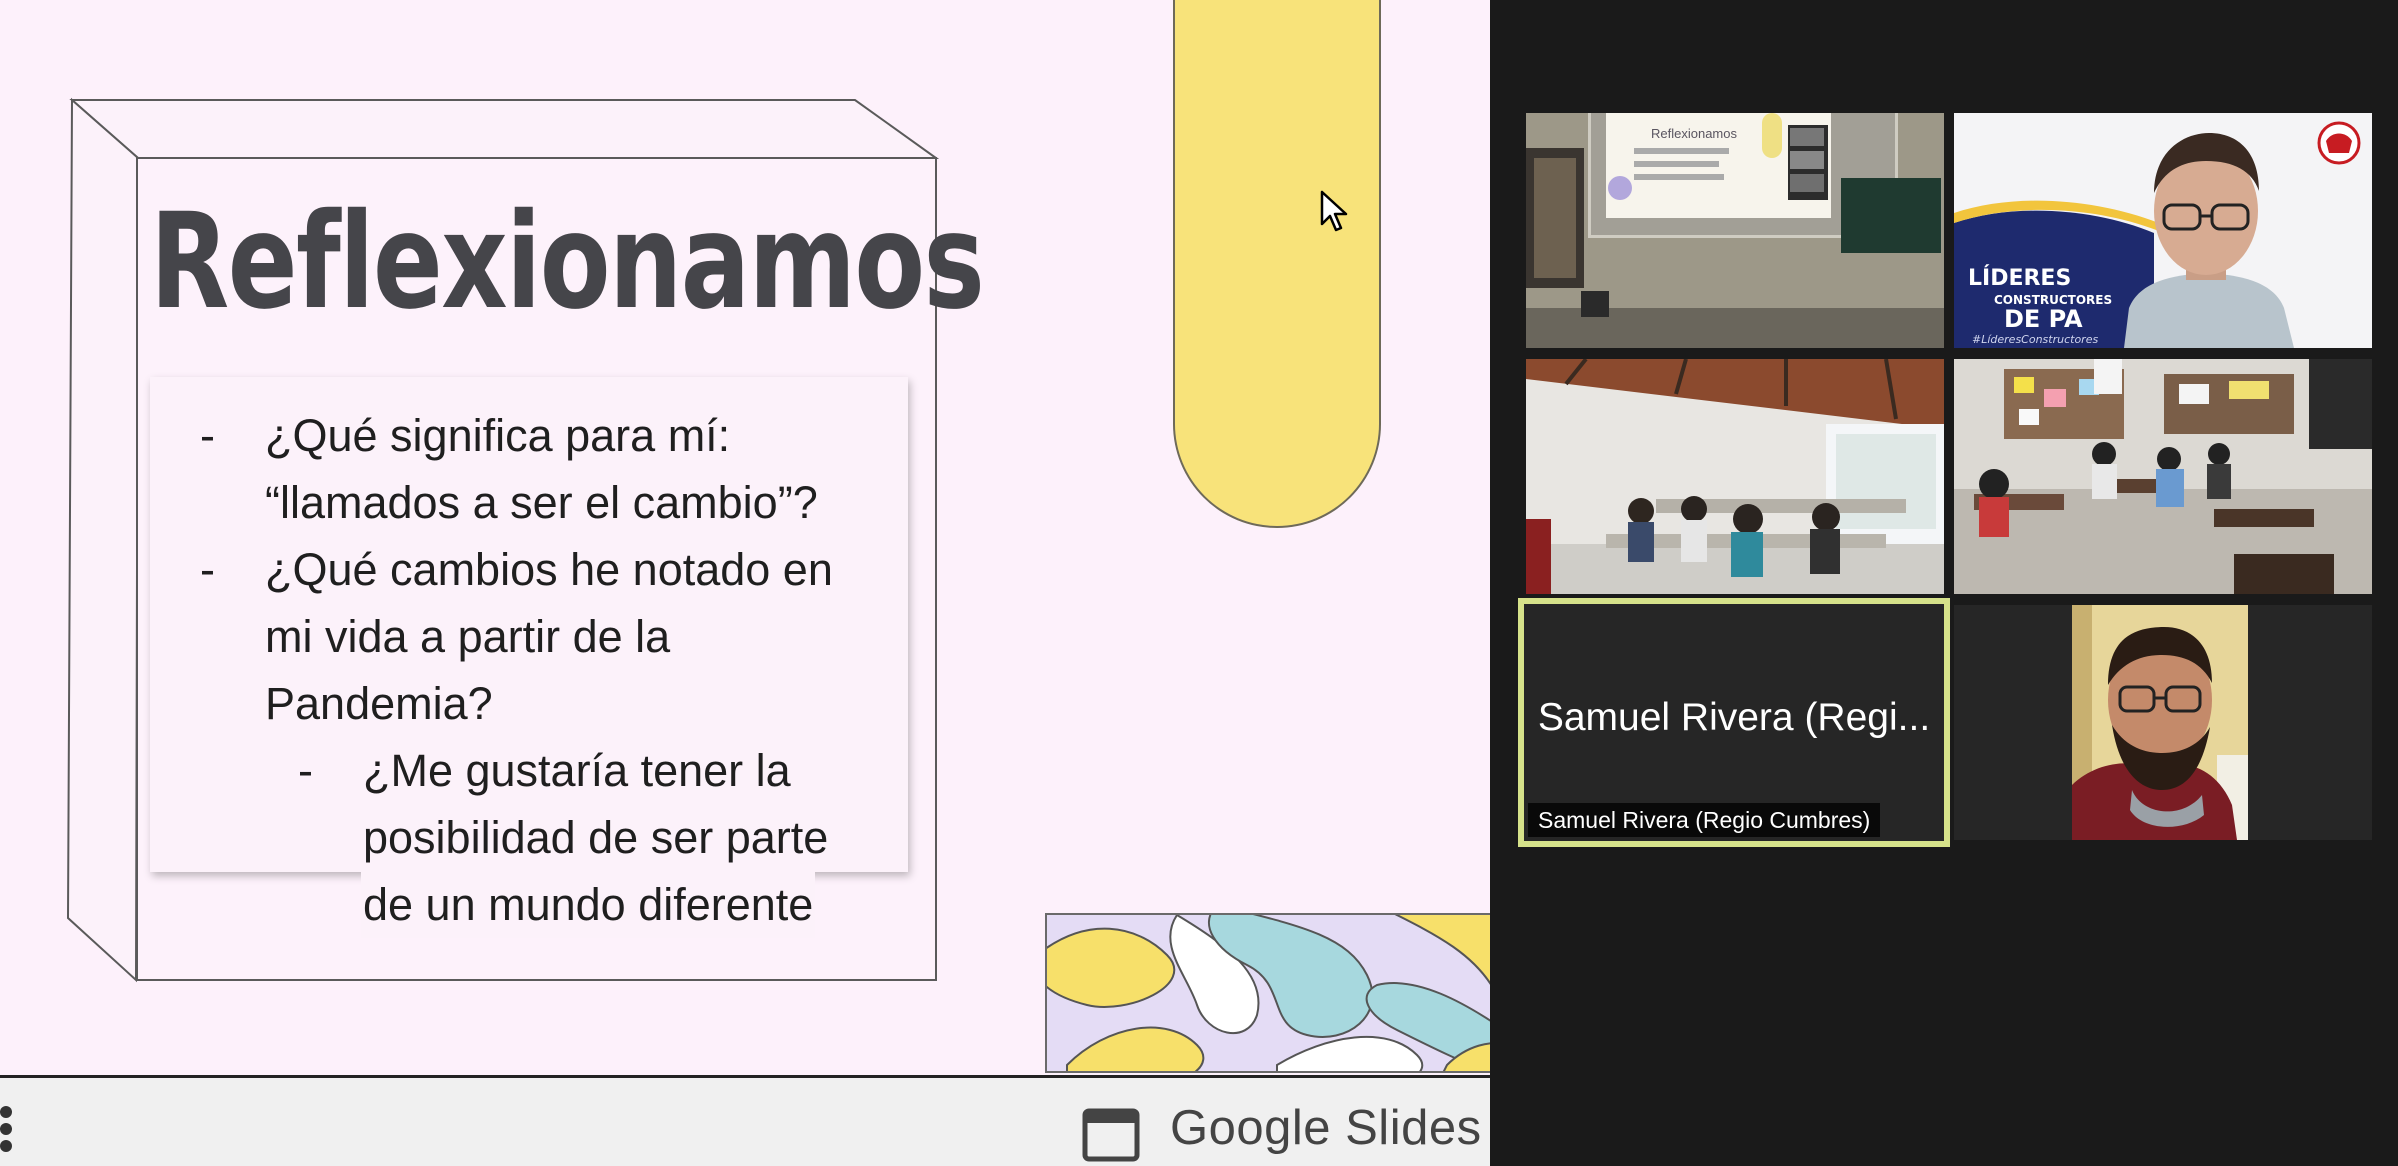 This screenshot has height=1166, width=2398. What do you see at coordinates (468, 636) in the screenshot?
I see `bullet-2-line-2: mi vida a partir de la` at bounding box center [468, 636].